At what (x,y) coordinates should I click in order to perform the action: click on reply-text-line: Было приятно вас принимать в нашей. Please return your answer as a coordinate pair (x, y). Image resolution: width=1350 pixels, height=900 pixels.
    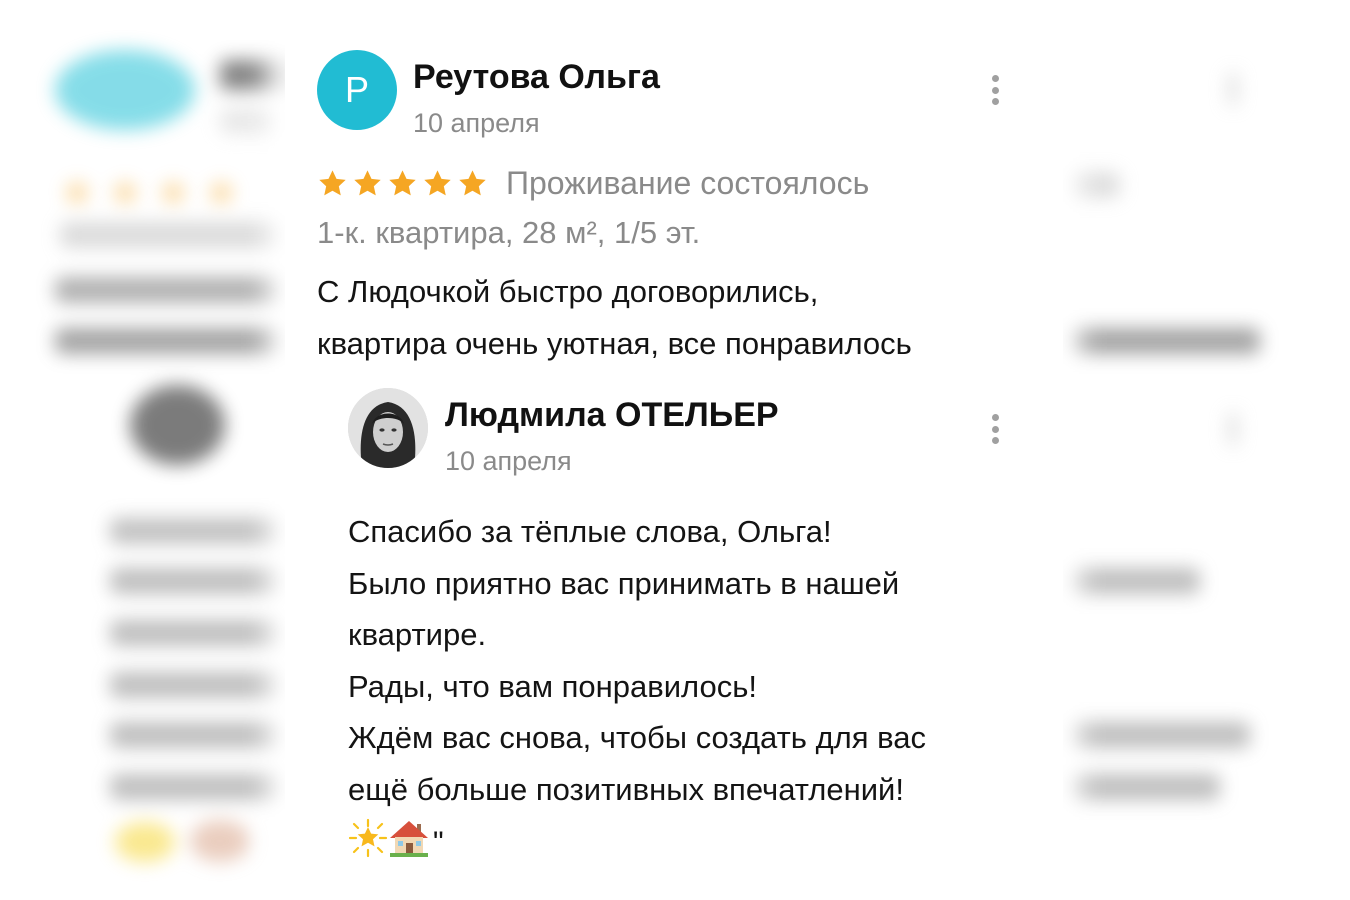
    Looking at the image, I should click on (624, 583).